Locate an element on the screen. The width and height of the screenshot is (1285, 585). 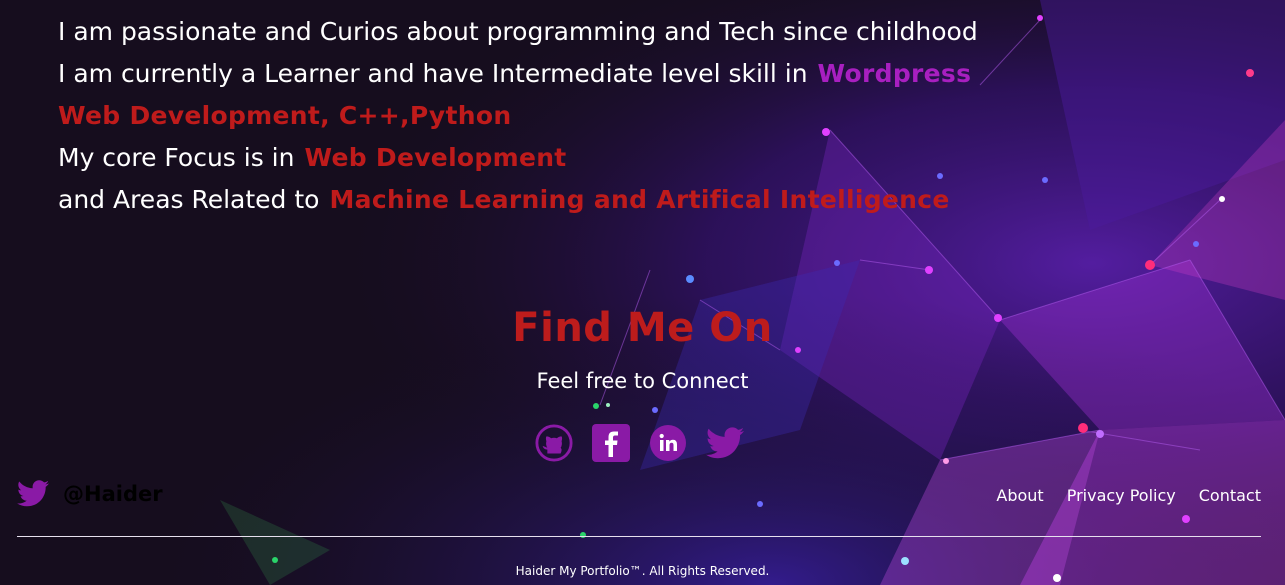
core-focus: Web Development is located at coordinates (435, 157).